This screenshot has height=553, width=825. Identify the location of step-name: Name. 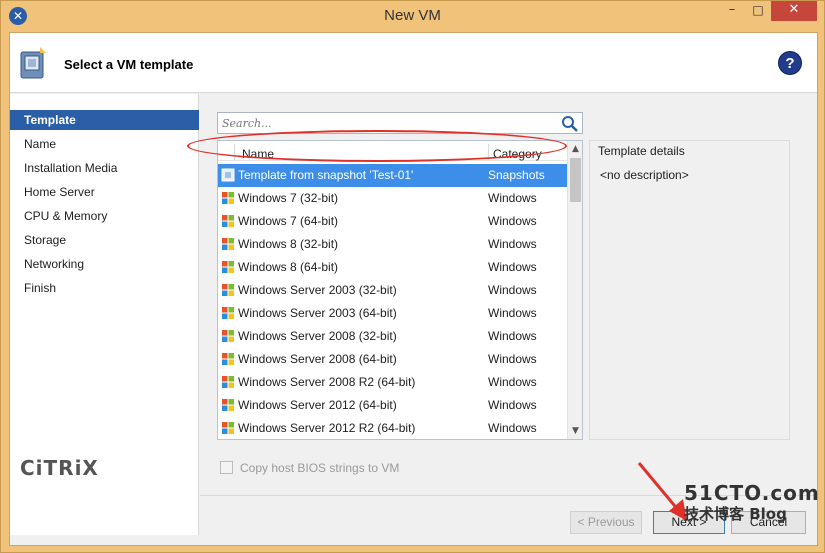
(104, 144).